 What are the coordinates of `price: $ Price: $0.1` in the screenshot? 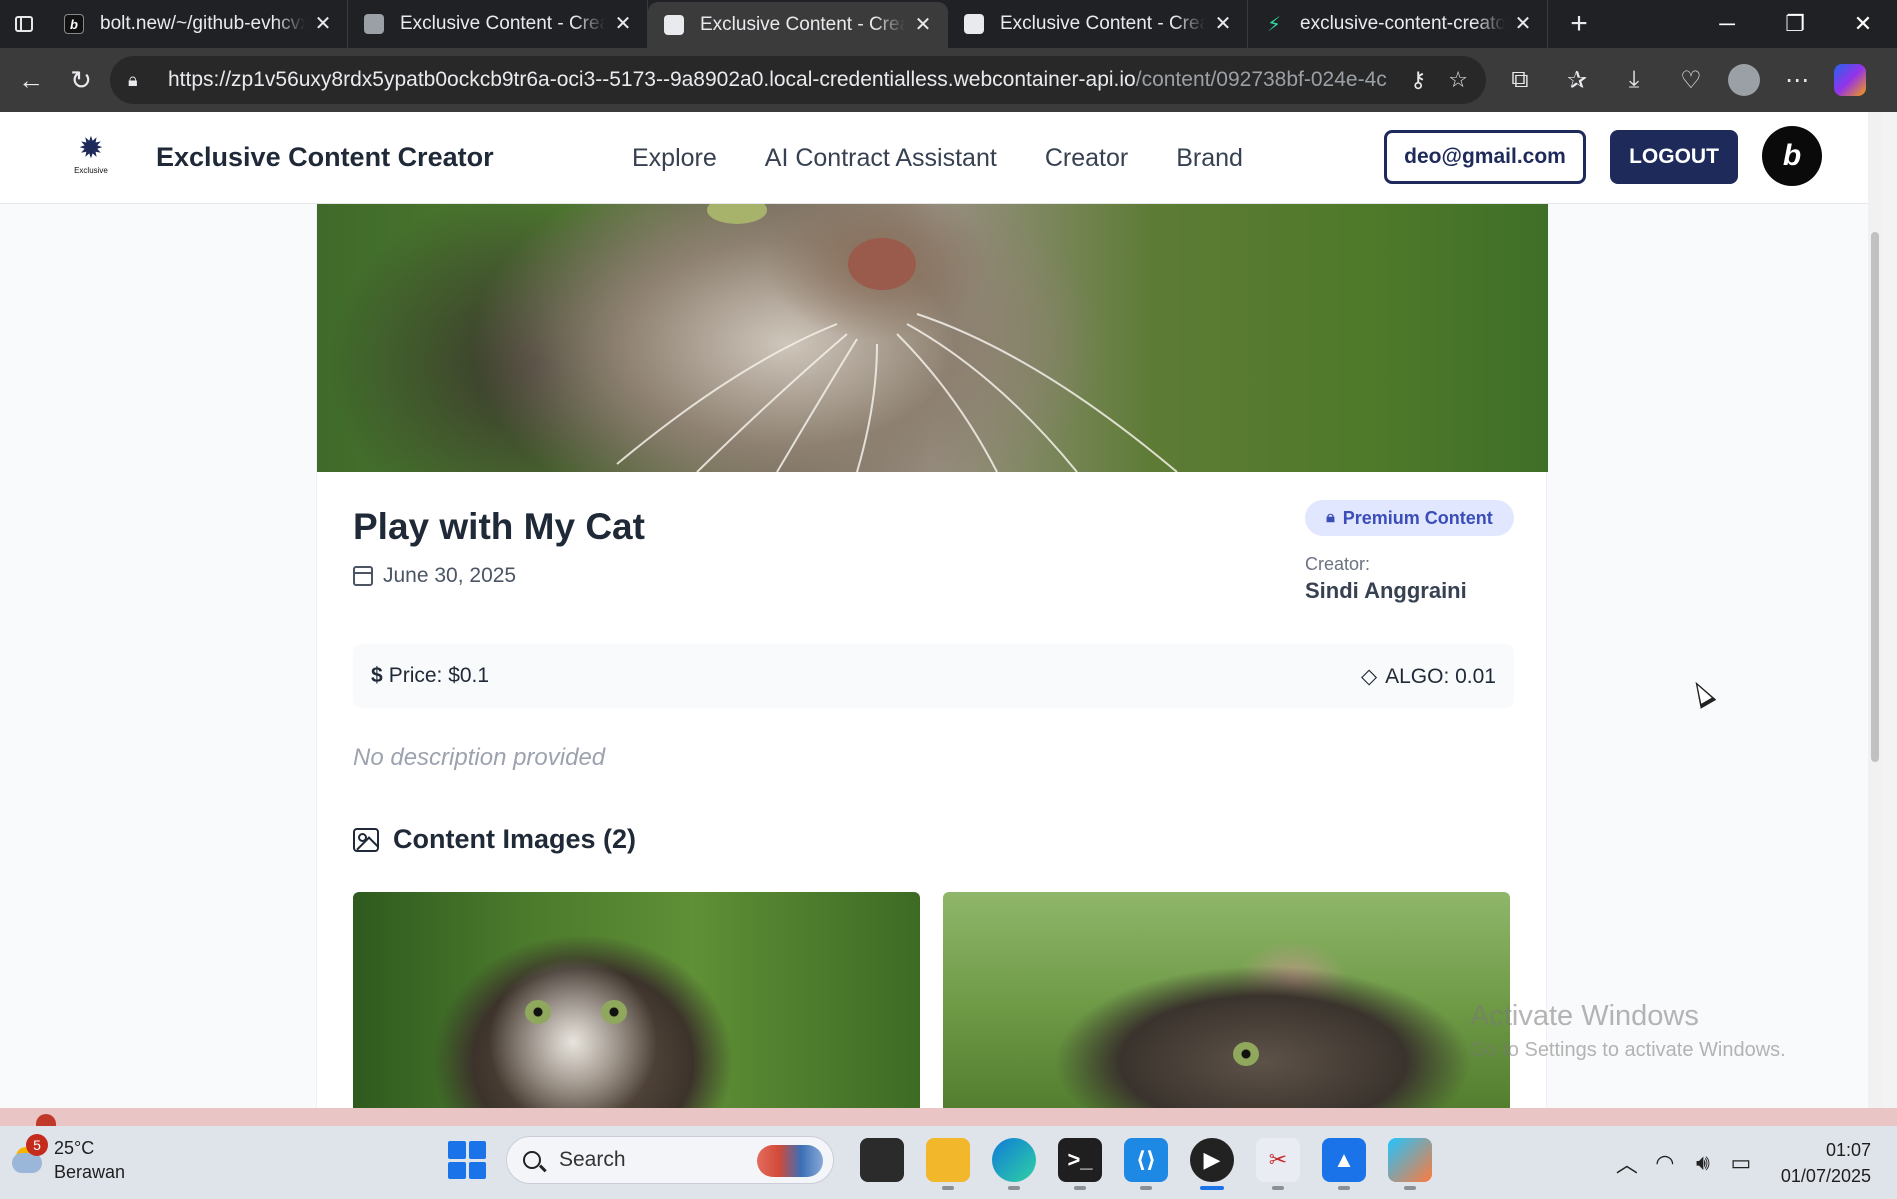 It's located at (430, 676).